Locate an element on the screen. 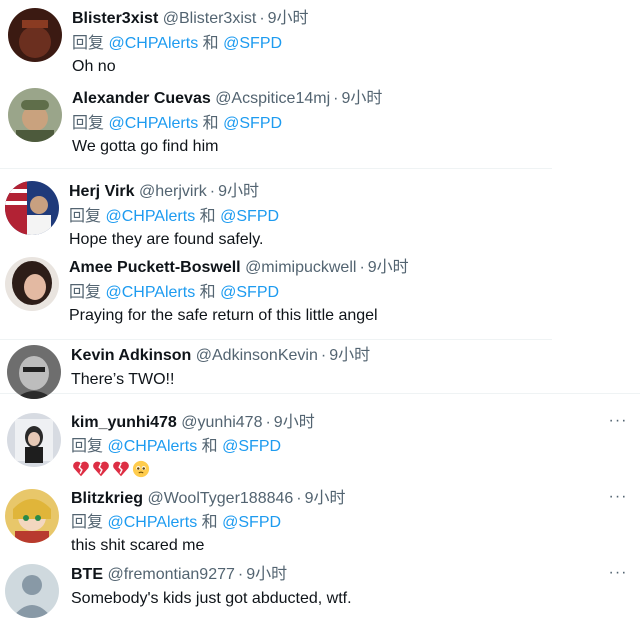 This screenshot has width=640, height=618. tweet-text: this shit scared me is located at coordinates (138, 545).